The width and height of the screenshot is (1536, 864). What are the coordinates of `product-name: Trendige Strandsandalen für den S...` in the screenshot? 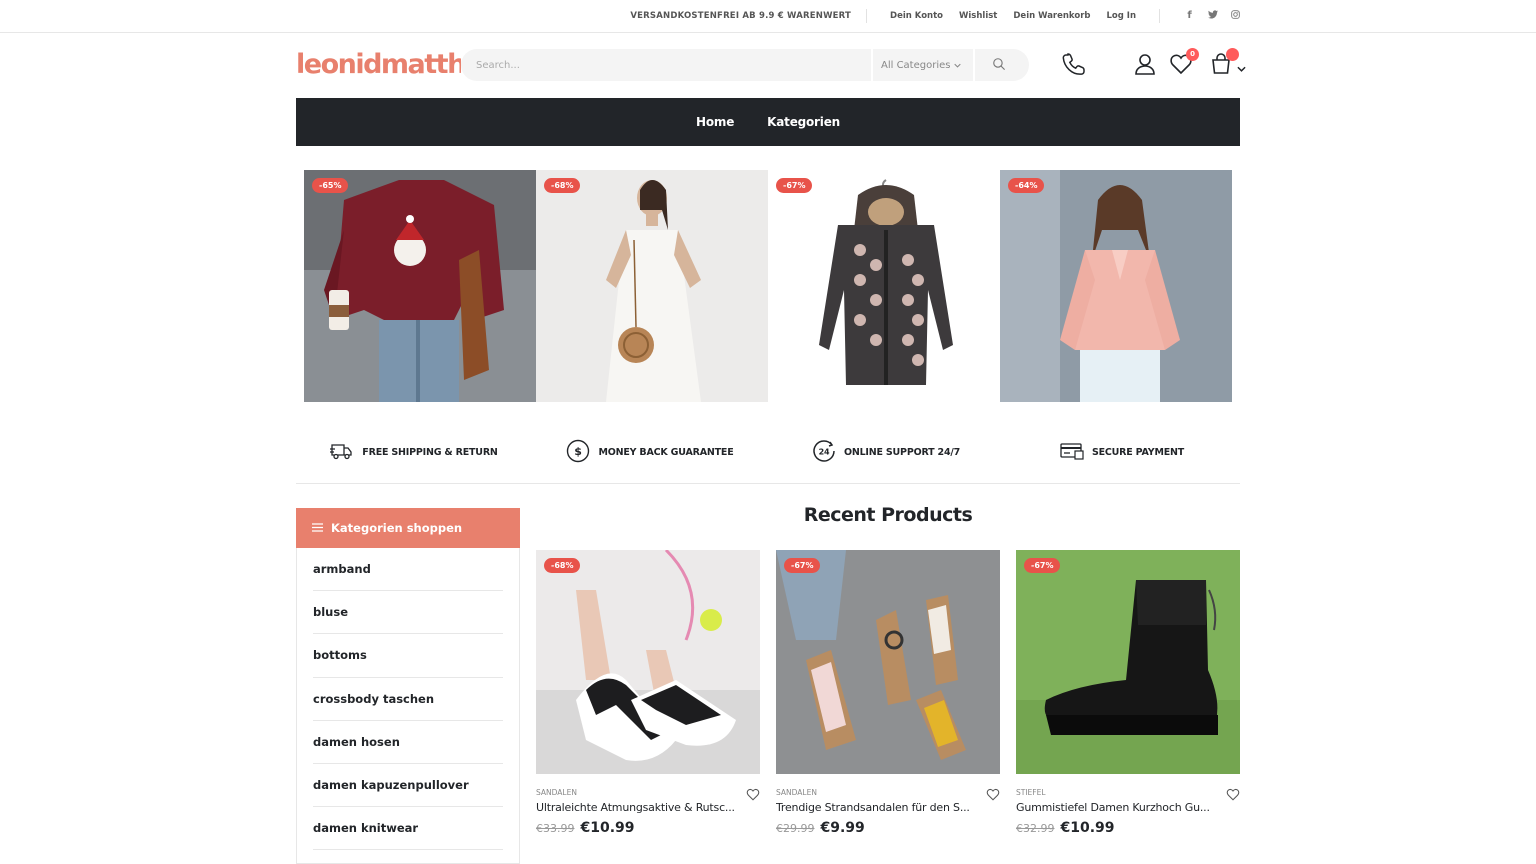 It's located at (876, 807).